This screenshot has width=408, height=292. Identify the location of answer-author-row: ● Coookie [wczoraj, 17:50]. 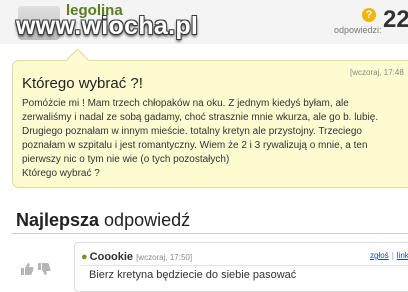
(136, 257).